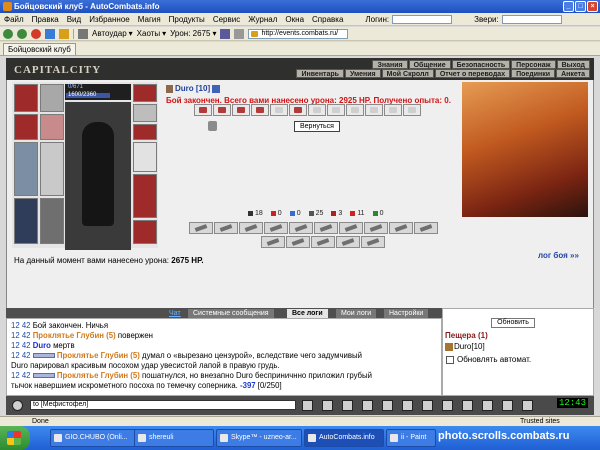 This screenshot has height=450, width=600. What do you see at coordinates (533, 73) in the screenshot?
I see `nav-duels: Поединки` at bounding box center [533, 73].